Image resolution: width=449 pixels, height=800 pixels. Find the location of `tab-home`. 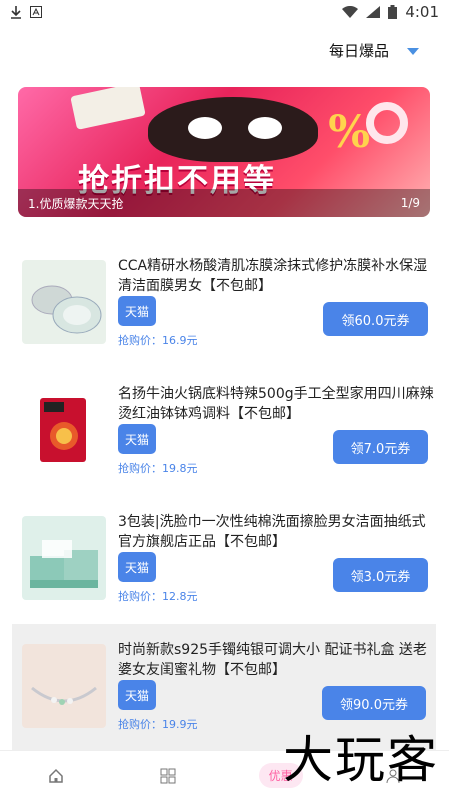

tab-home is located at coordinates (56, 776).